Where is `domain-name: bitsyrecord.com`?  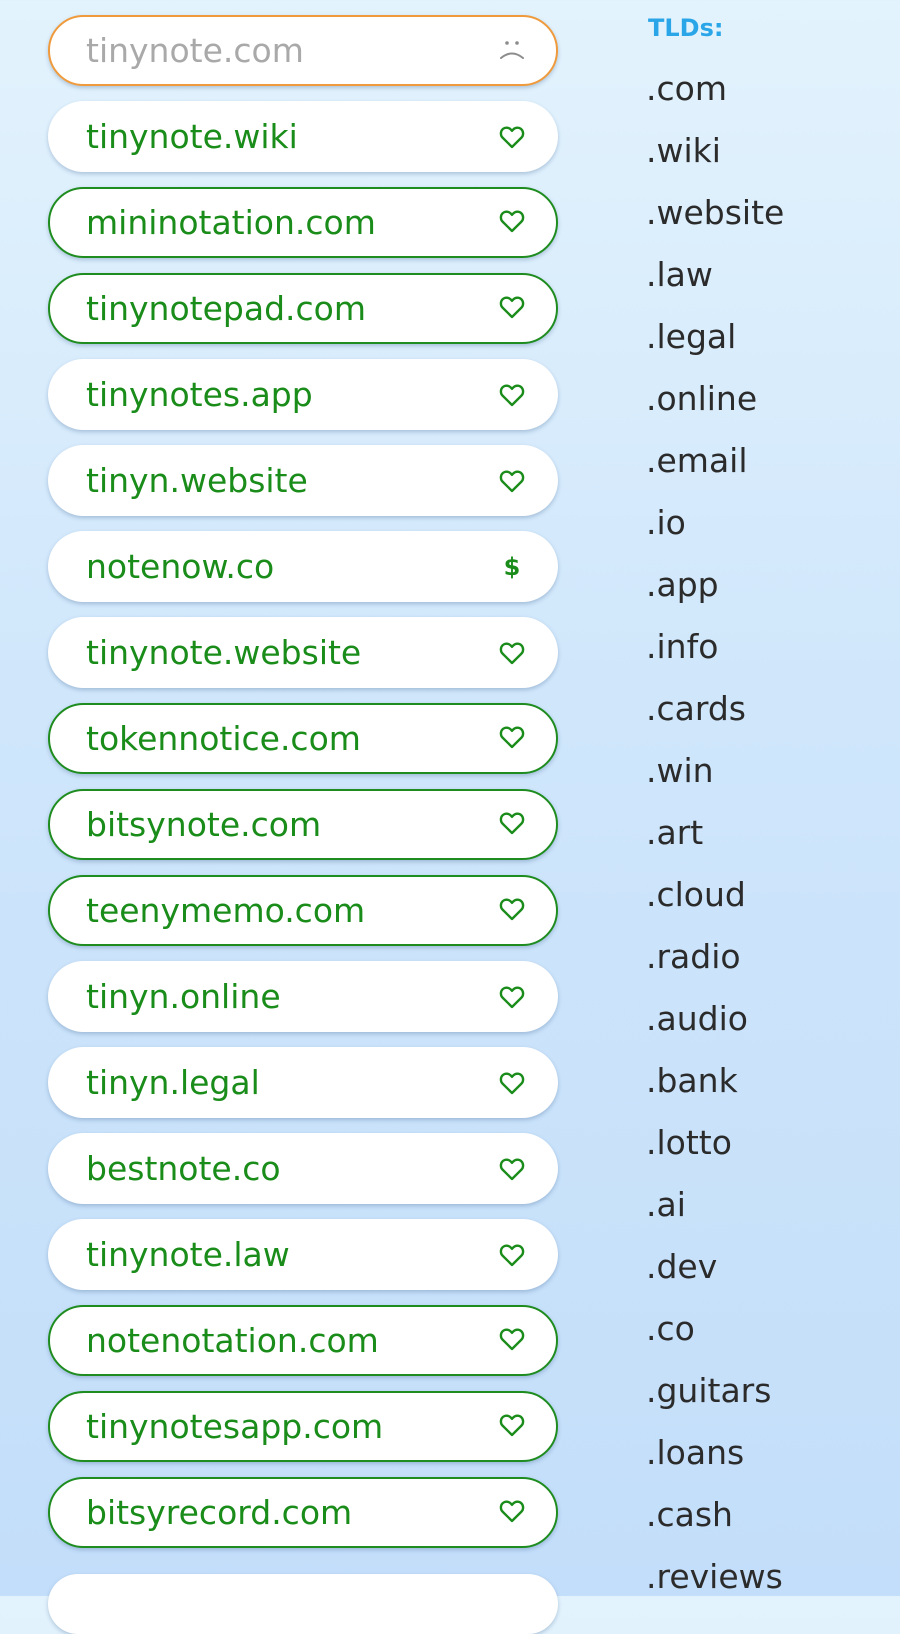
domain-name: bitsyrecord.com is located at coordinates (219, 1512).